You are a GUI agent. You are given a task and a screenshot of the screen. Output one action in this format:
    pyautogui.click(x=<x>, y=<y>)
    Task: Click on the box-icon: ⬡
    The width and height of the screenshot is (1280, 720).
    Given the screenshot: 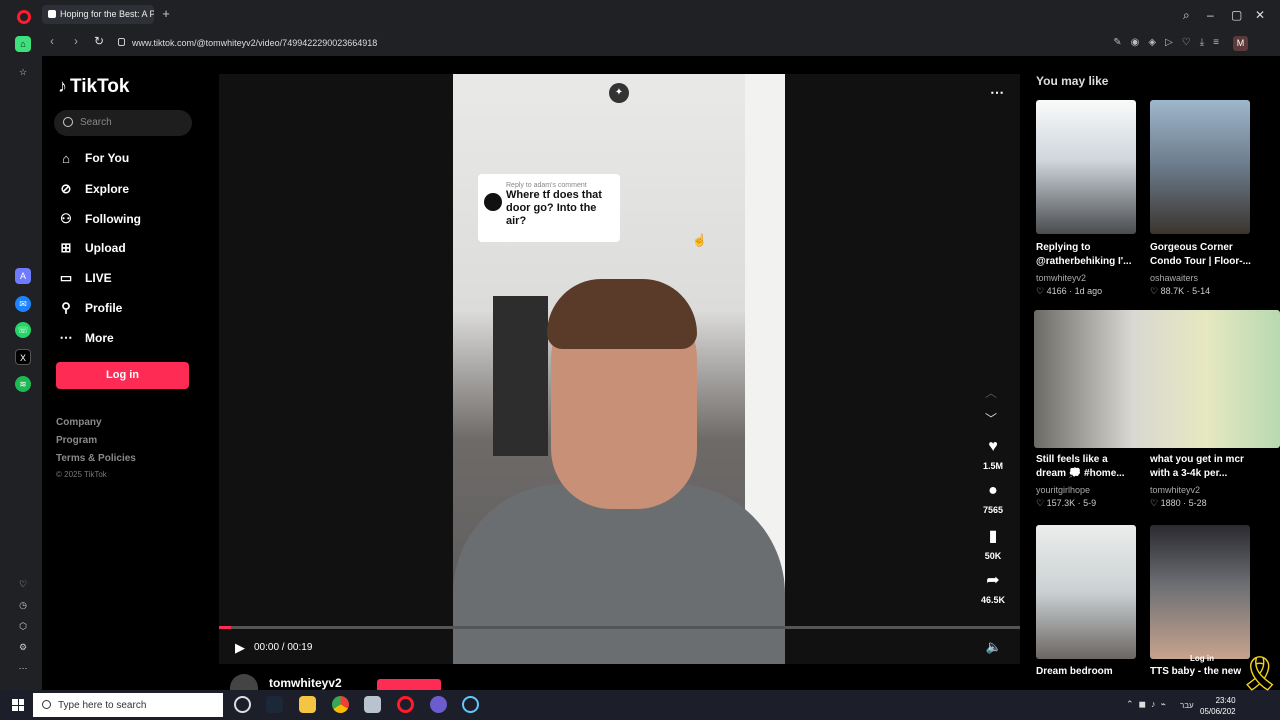 What is the action you would take?
    pyautogui.click(x=23, y=626)
    